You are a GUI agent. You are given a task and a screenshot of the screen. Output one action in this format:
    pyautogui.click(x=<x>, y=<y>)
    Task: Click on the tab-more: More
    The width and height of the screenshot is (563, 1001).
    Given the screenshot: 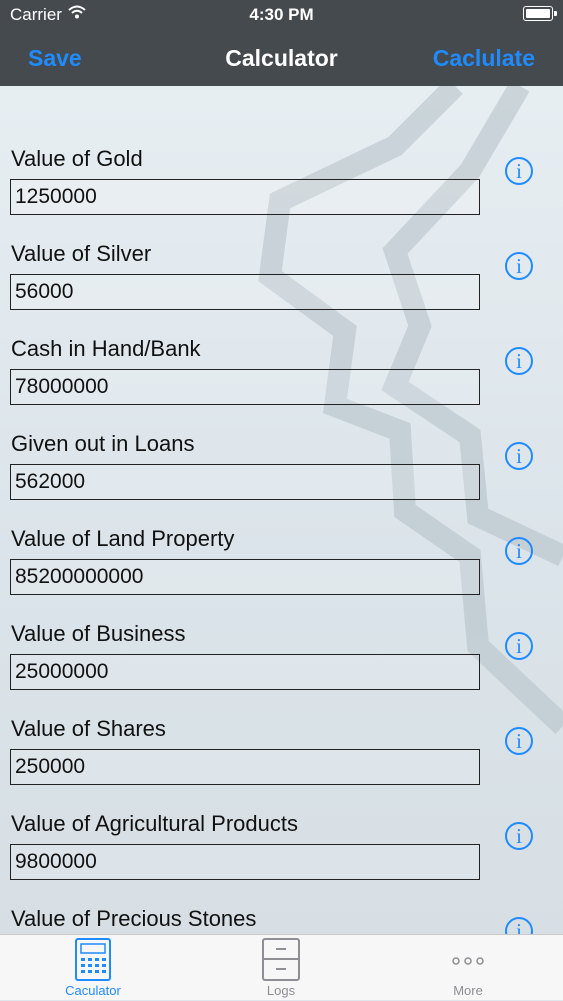 What is the action you would take?
    pyautogui.click(x=468, y=968)
    